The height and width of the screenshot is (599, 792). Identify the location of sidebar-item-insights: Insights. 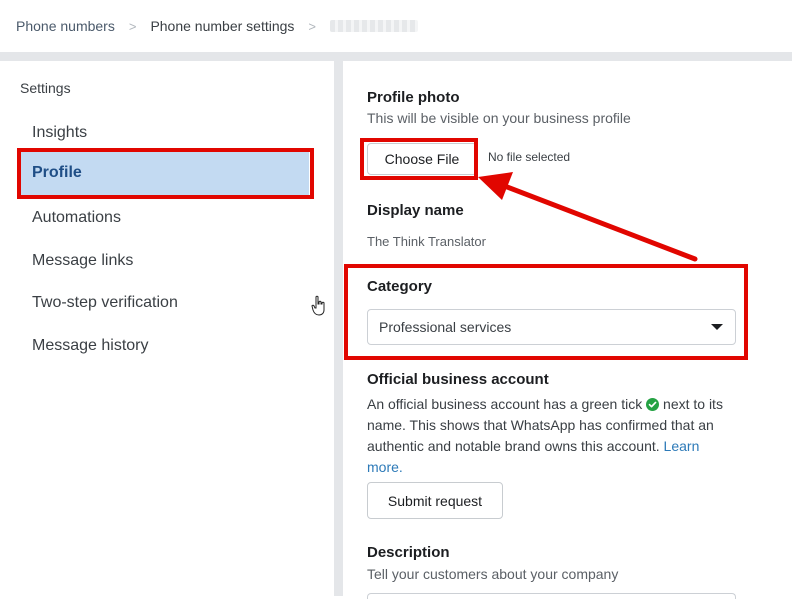
(59, 133).